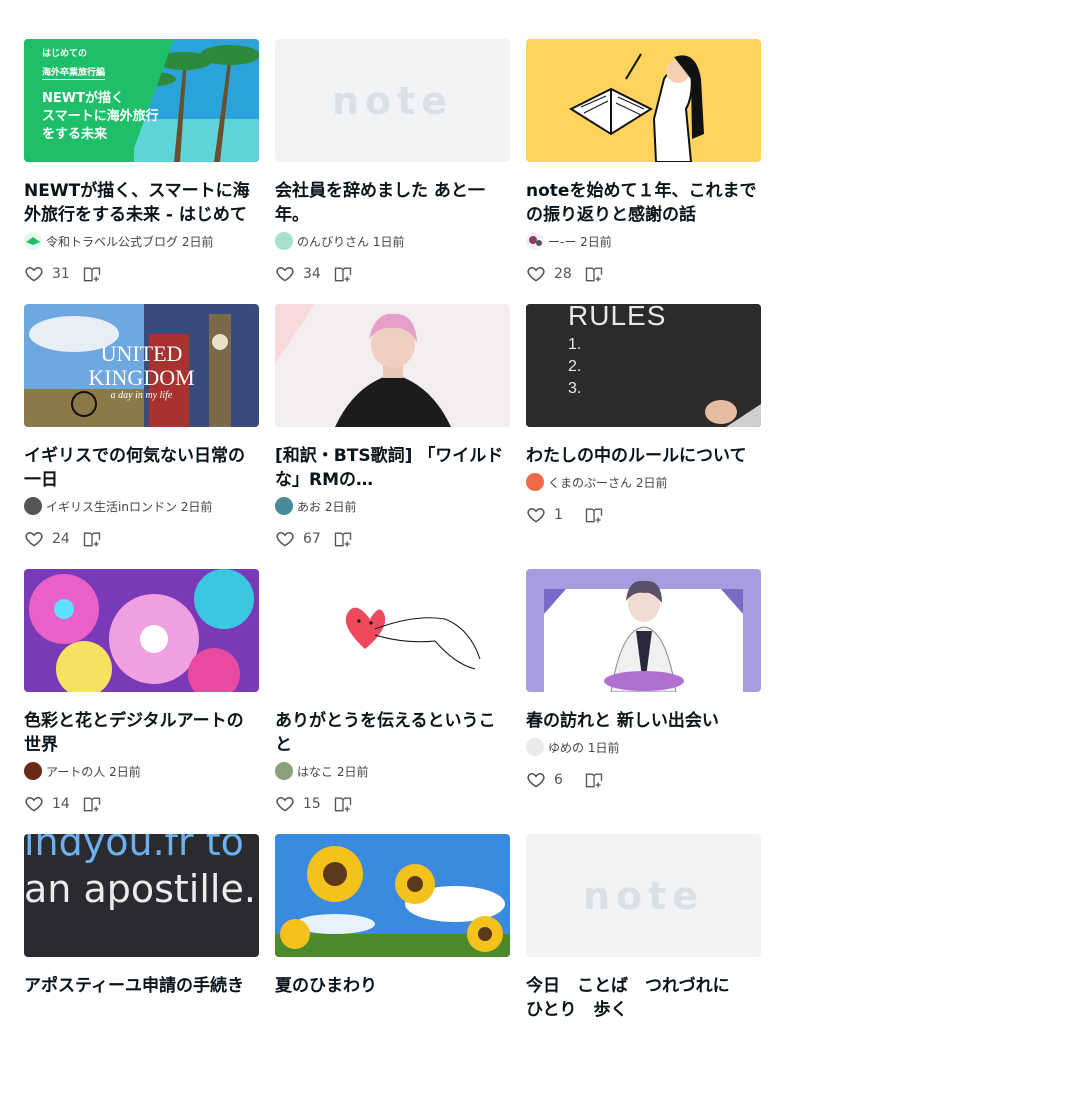 The image size is (1080, 1099). Describe the element at coordinates (552, 274) in the screenshot. I see `like-button: 28` at that location.